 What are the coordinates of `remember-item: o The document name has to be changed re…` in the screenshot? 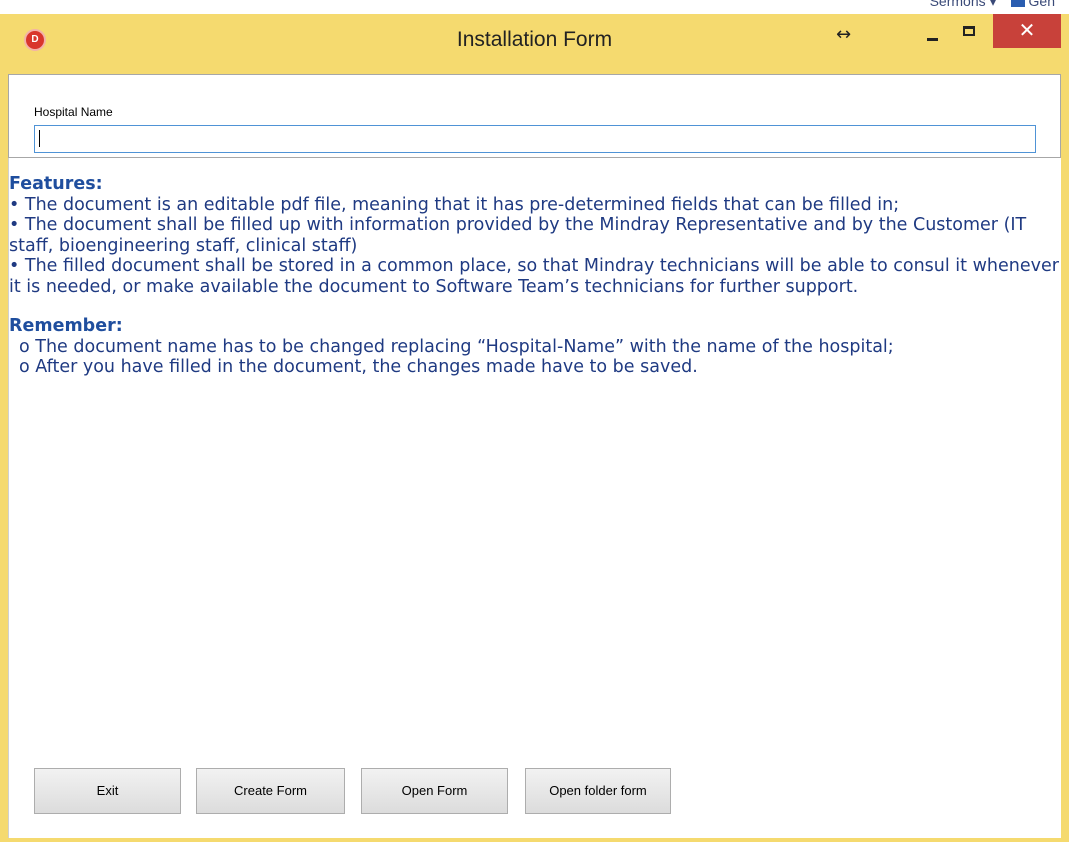 It's located at (456, 346).